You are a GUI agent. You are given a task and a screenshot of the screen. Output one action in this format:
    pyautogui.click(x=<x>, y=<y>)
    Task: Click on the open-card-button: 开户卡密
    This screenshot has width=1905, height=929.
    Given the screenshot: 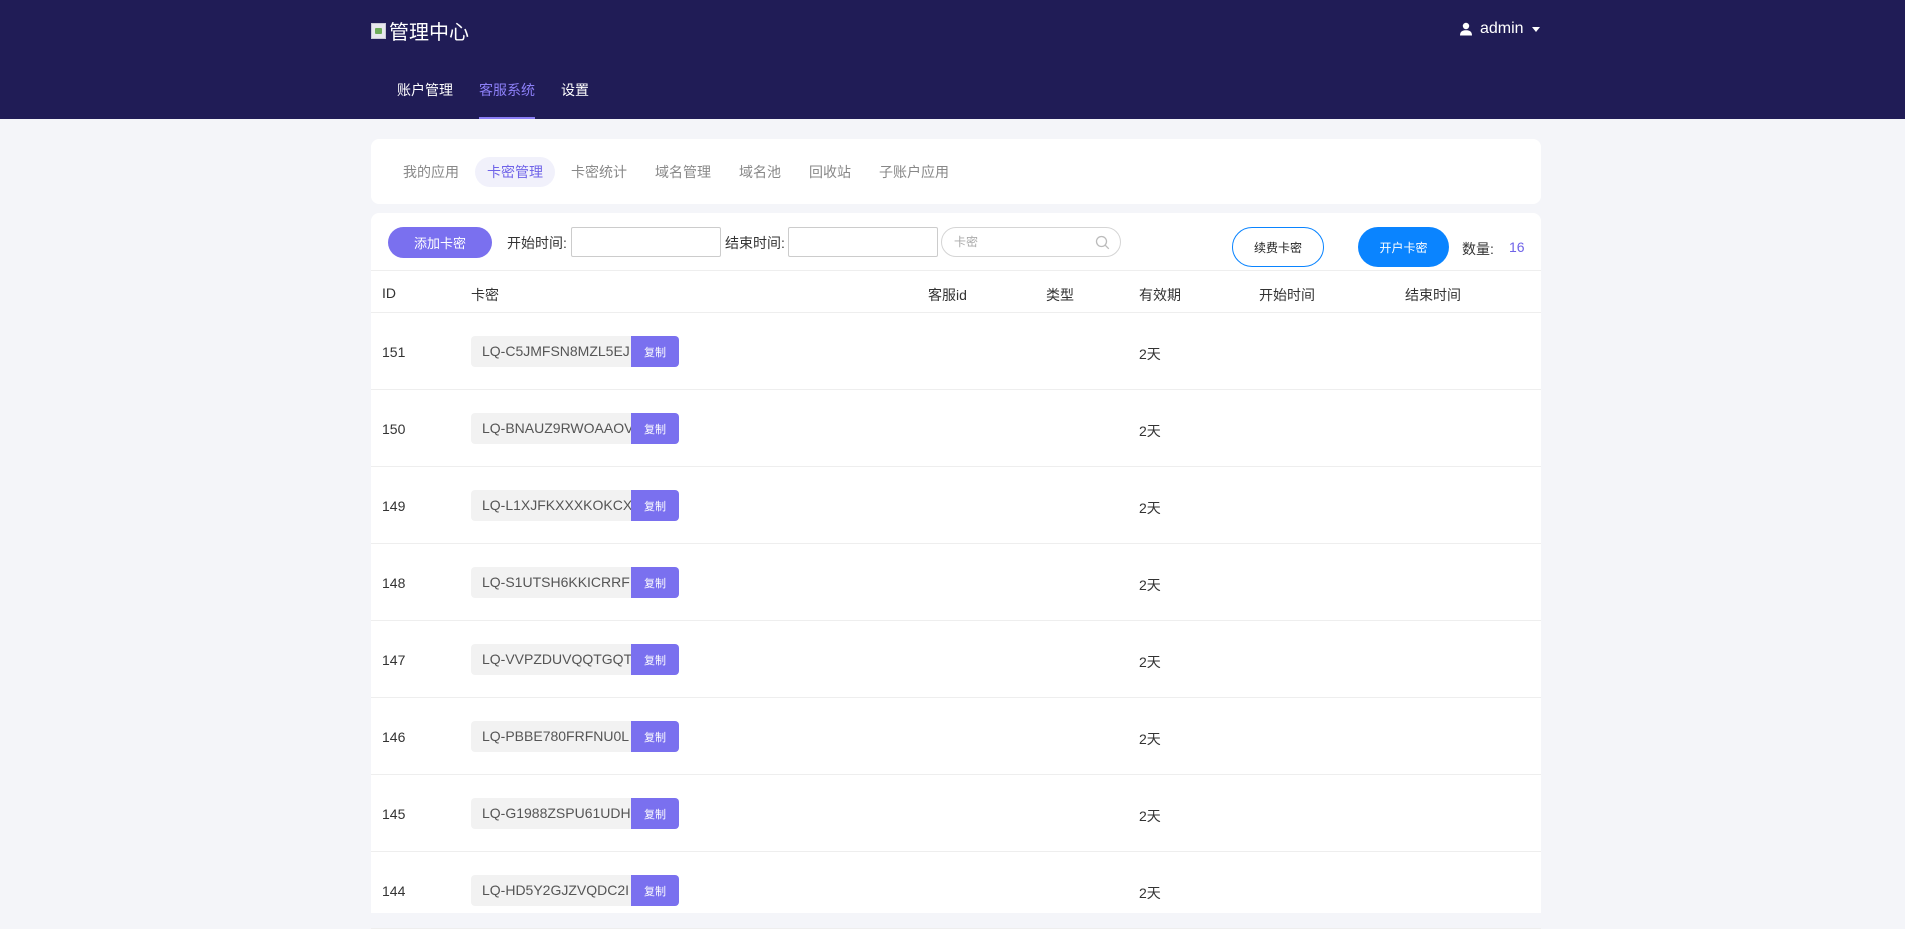 What is the action you would take?
    pyautogui.click(x=1403, y=247)
    